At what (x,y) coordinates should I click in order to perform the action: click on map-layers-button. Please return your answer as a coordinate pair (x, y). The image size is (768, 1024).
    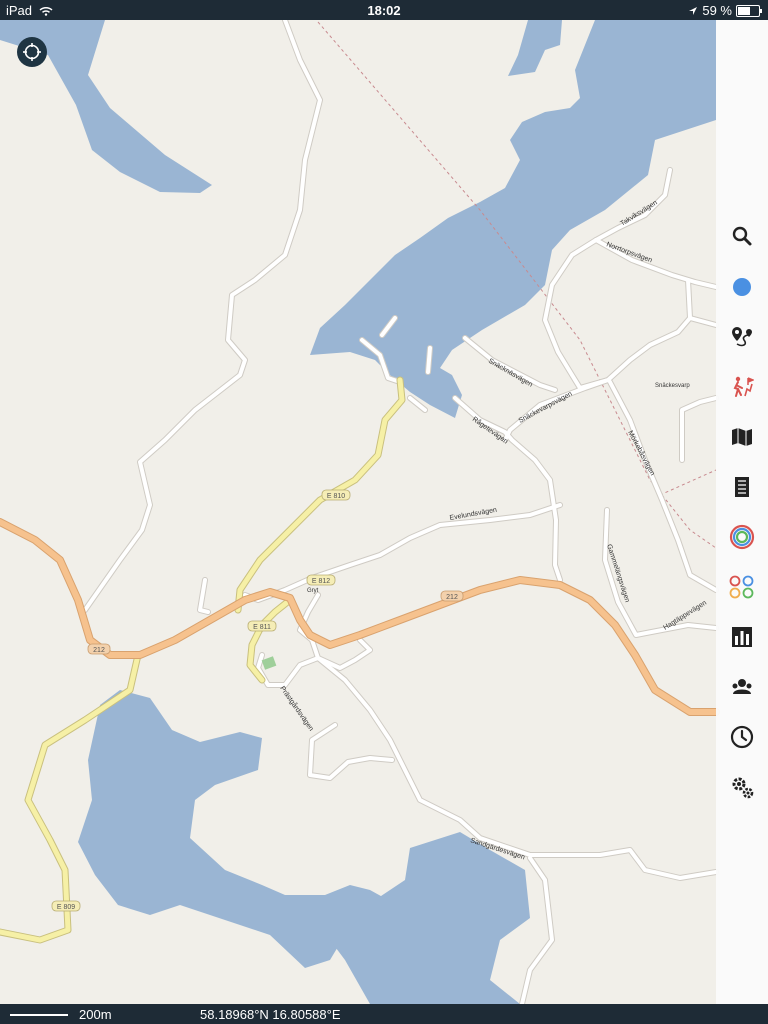
    Looking at the image, I should click on (742, 437).